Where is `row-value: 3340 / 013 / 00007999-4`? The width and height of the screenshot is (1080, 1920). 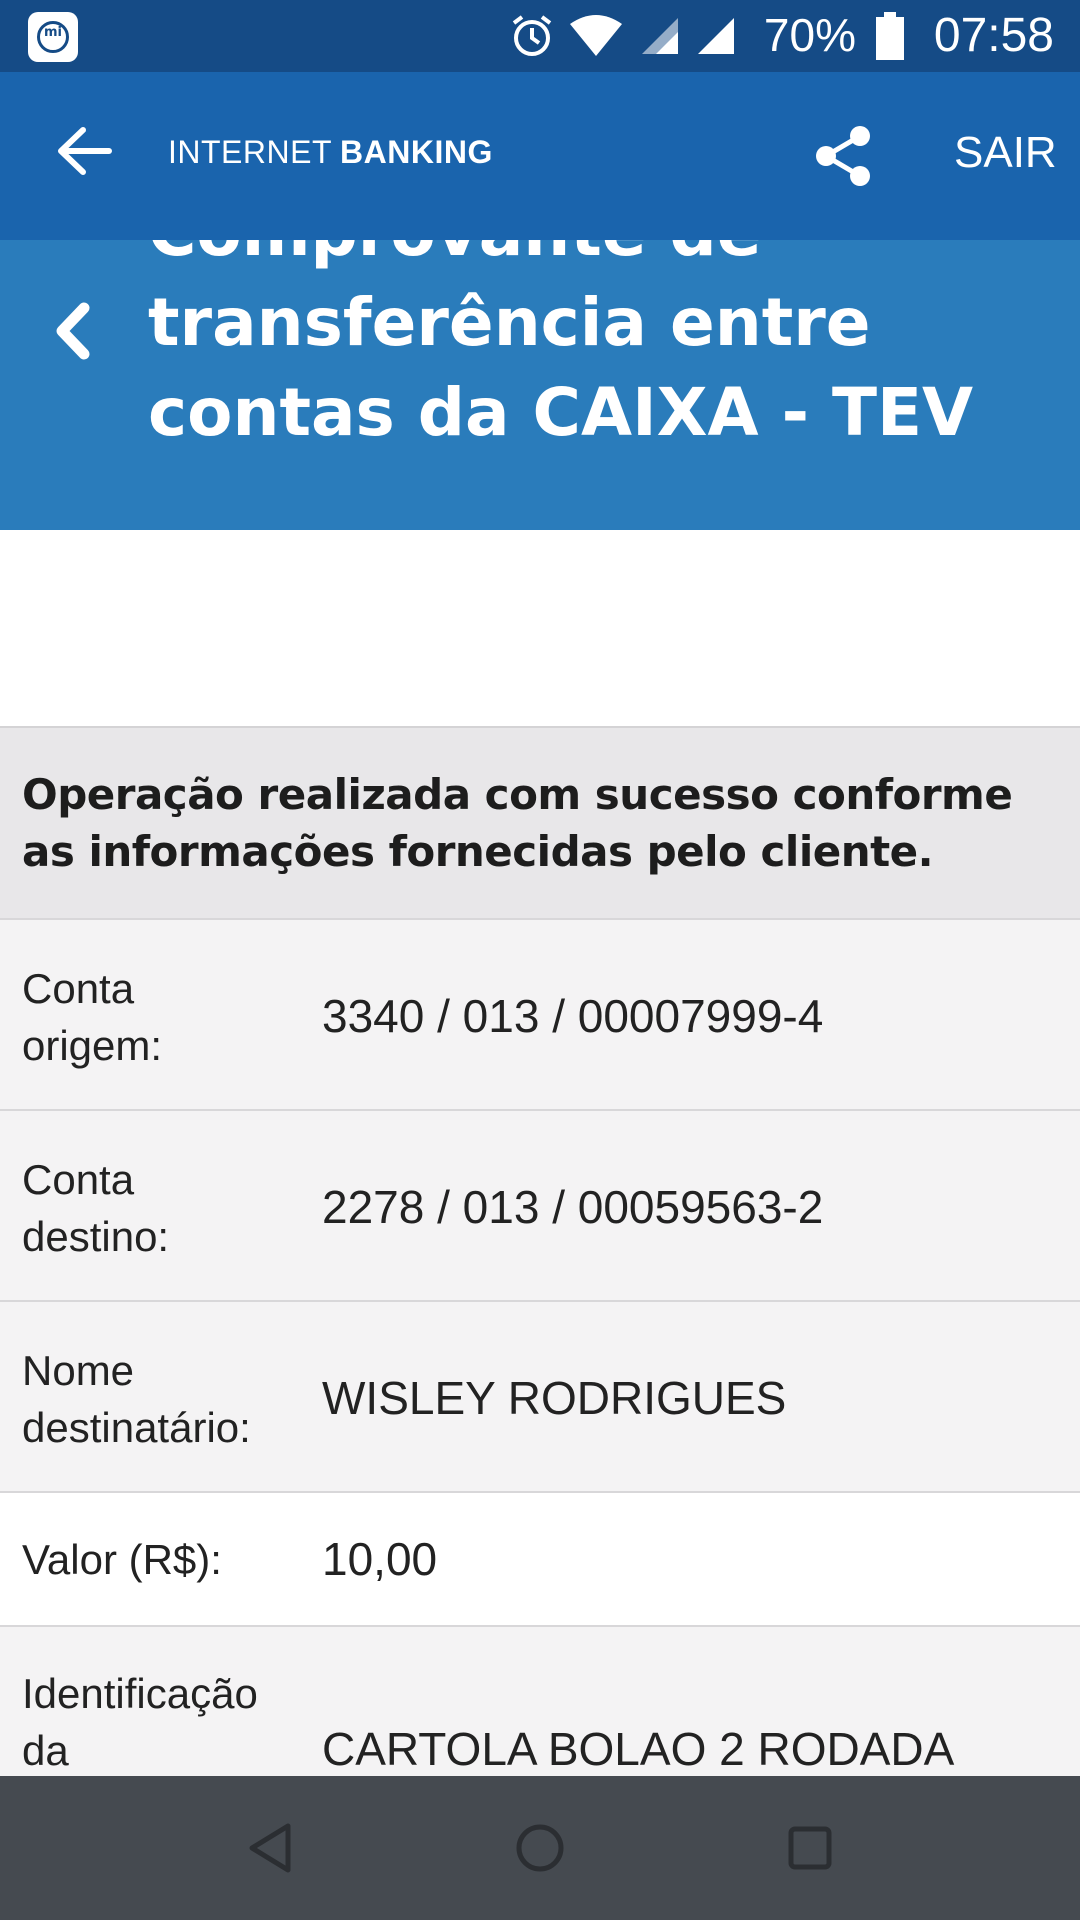 row-value: 3340 / 013 / 00007999-4 is located at coordinates (573, 1016).